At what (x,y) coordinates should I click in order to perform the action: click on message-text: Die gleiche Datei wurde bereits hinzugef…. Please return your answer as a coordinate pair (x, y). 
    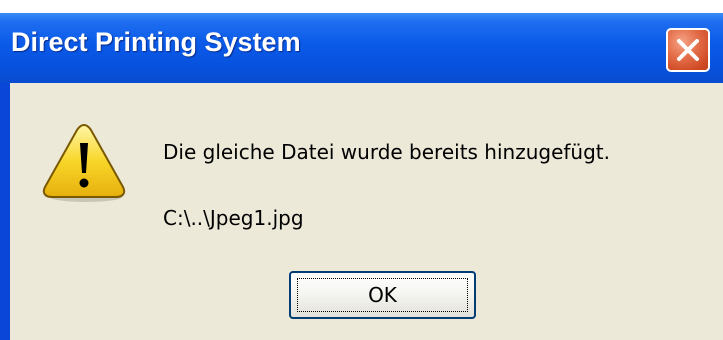
    Looking at the image, I should click on (387, 152).